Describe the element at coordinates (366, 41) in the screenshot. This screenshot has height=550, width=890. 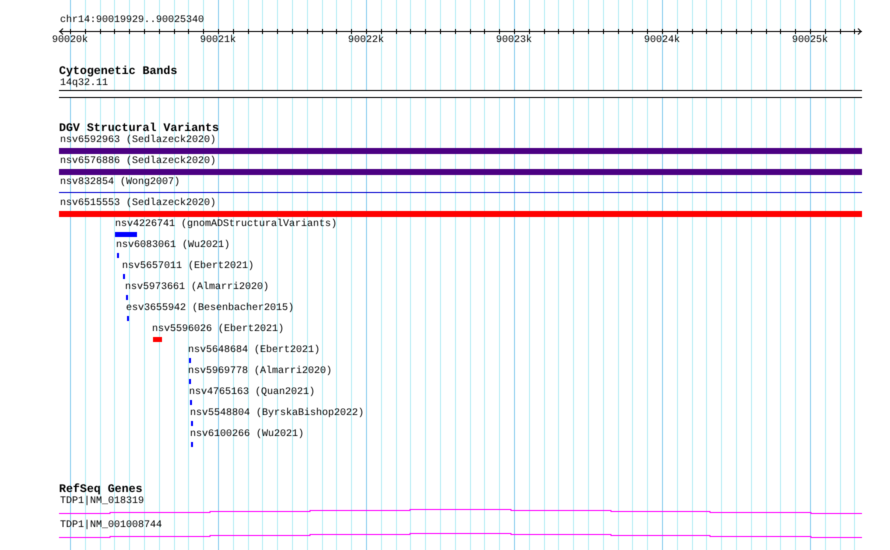
I see `ruler-tick-label: 90022k` at that location.